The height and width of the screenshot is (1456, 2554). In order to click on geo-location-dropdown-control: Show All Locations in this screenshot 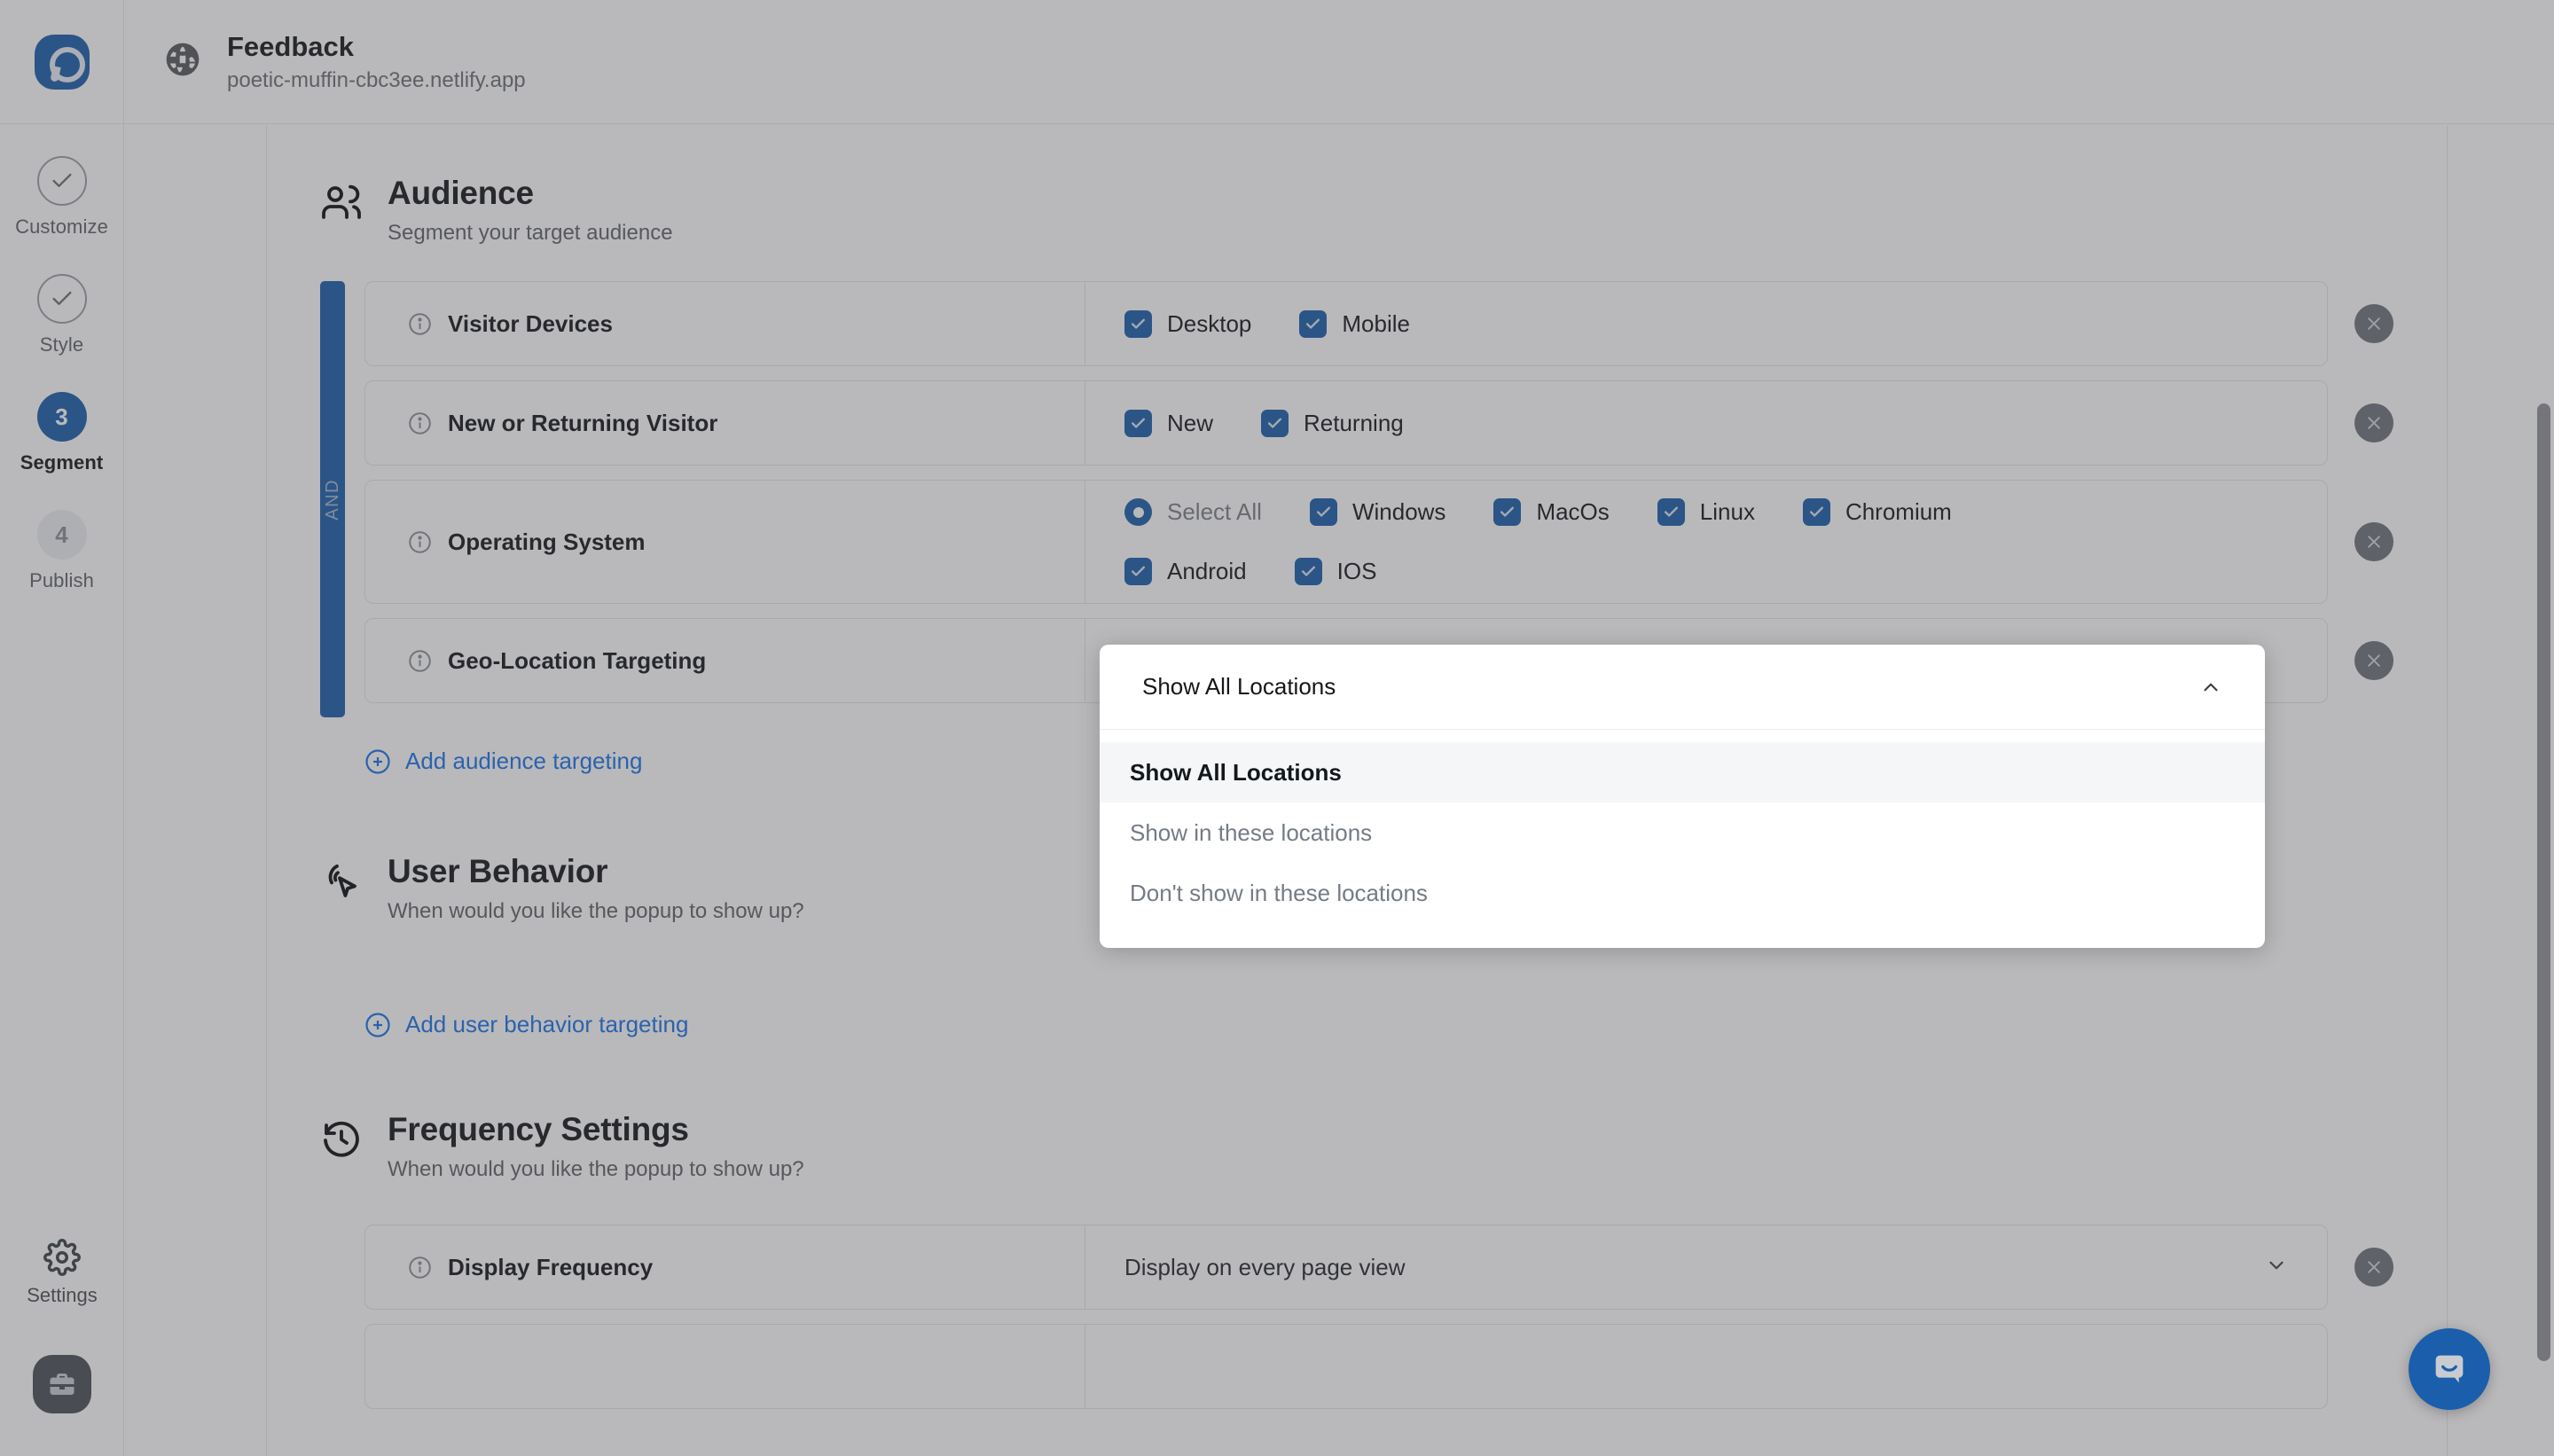, I will do `click(1682, 687)`.